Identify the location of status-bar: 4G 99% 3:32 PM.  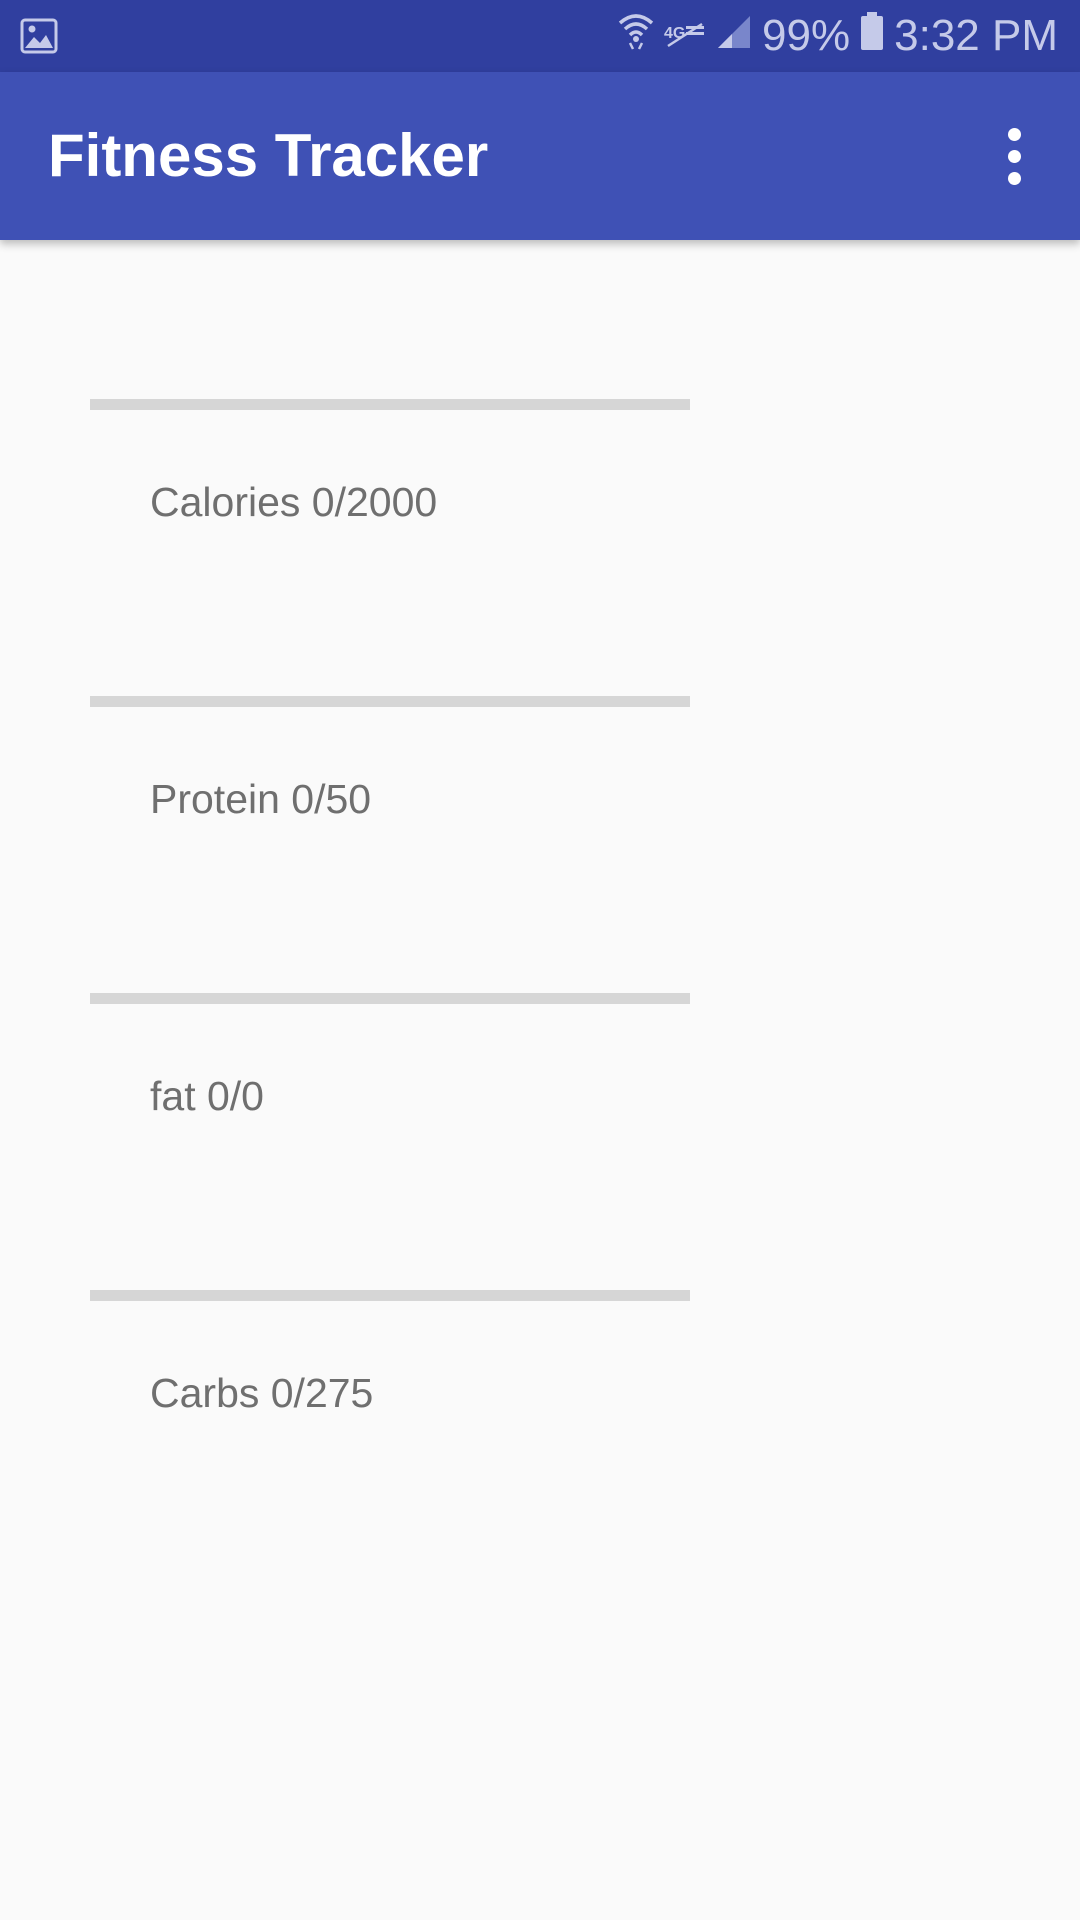
(540, 36).